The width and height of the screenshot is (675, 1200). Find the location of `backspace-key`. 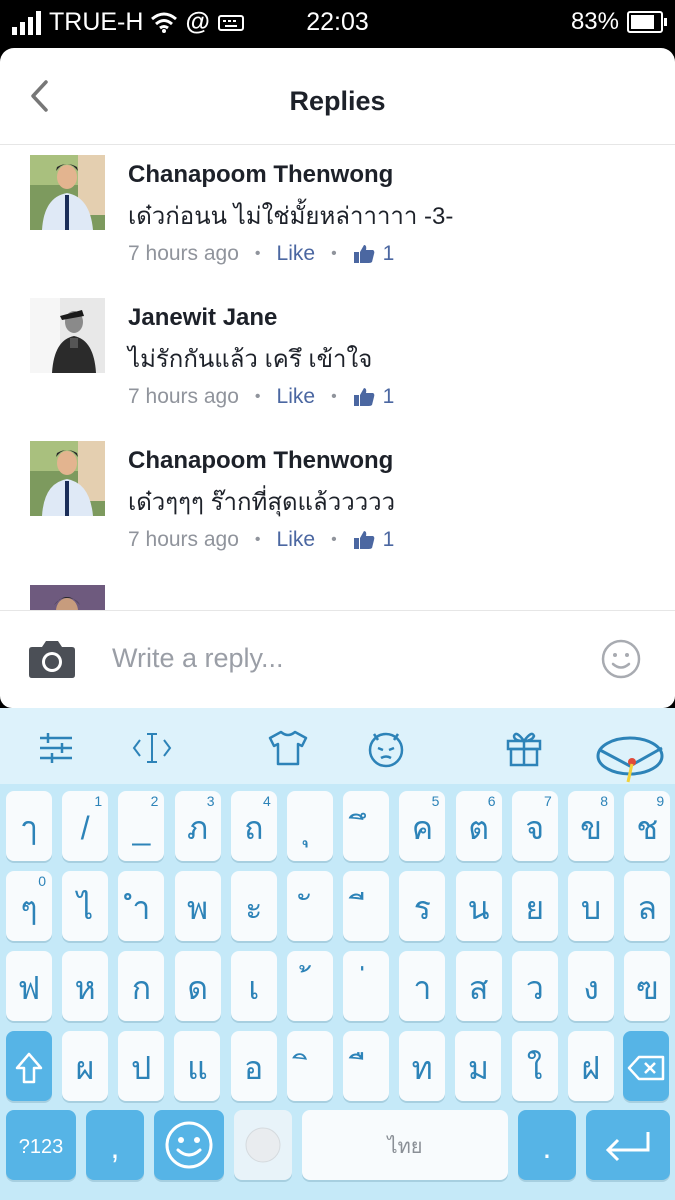

backspace-key is located at coordinates (646, 1066).